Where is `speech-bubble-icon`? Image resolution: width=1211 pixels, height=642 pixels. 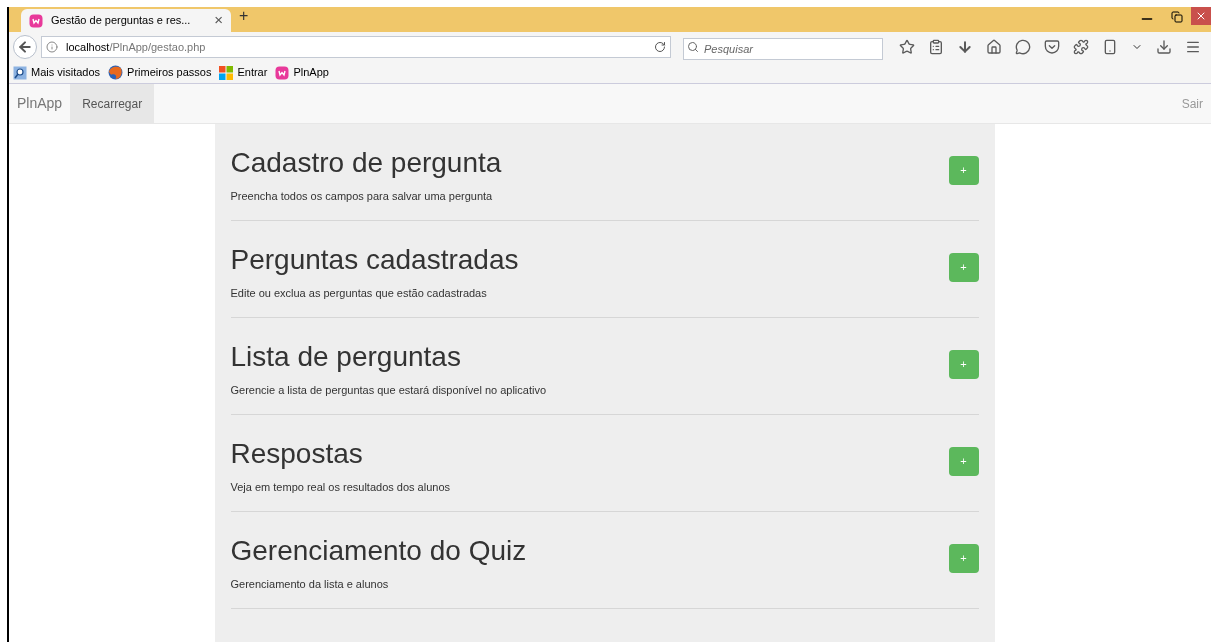 speech-bubble-icon is located at coordinates (1023, 47).